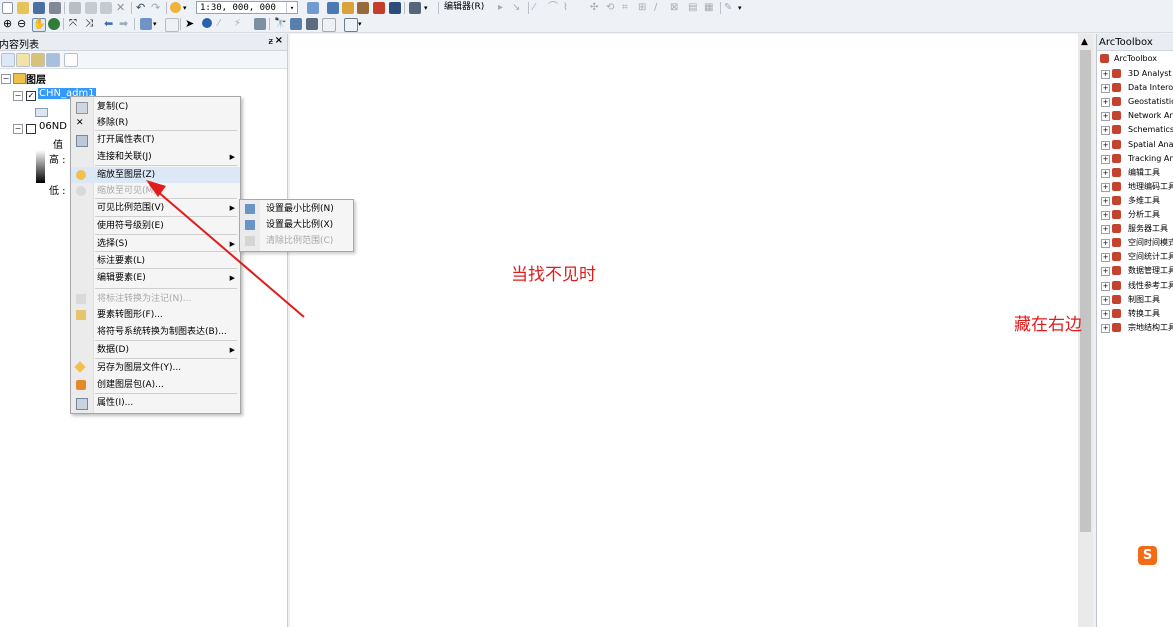  I want to click on toolbox-item: + 宗地结构工具, so click(1135, 328).